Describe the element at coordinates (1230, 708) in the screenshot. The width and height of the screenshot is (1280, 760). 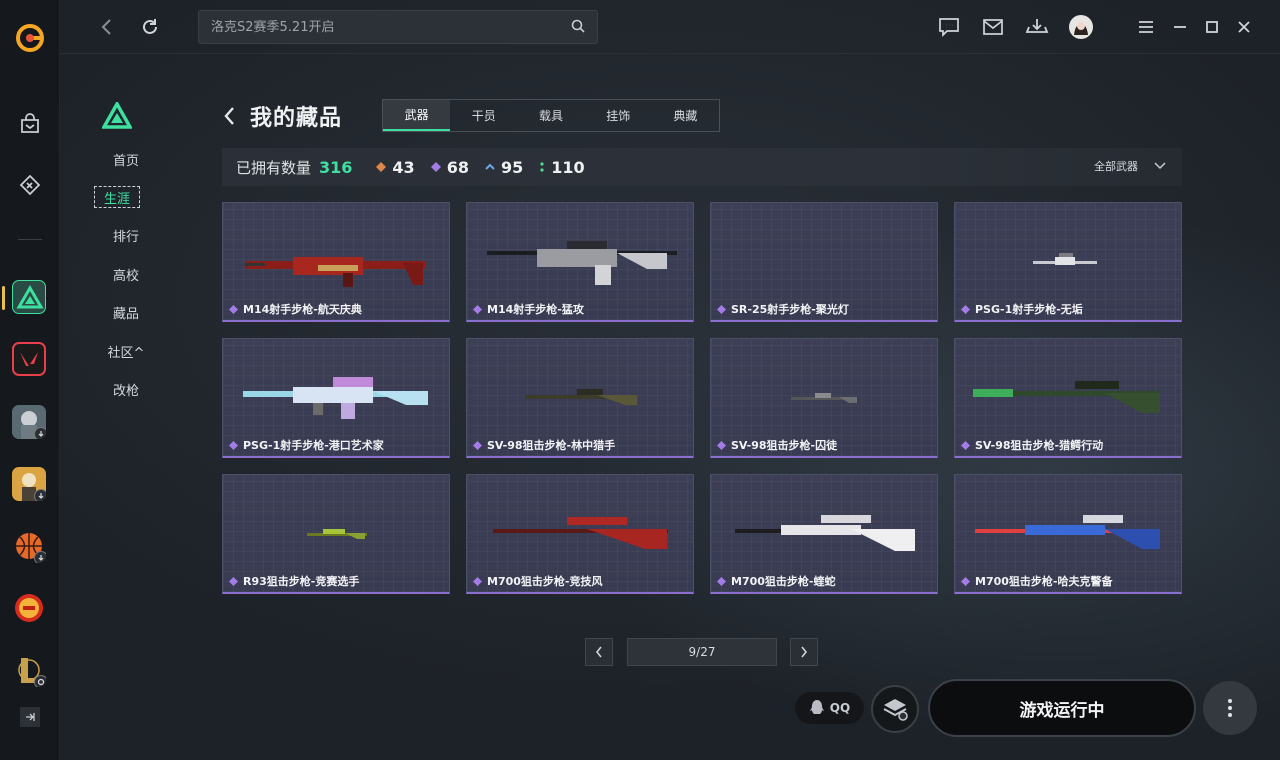
I see `more-options-button` at that location.